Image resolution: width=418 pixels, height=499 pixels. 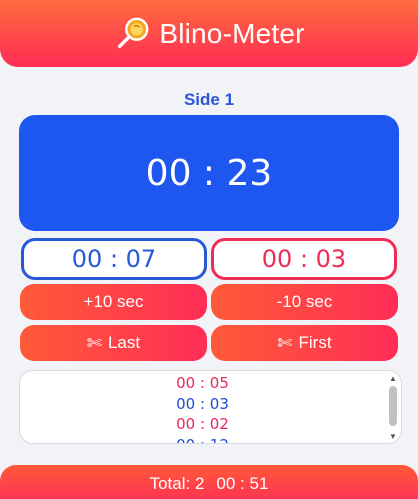 I want to click on add-10-sec-button: +10 sec, so click(x=113, y=302).